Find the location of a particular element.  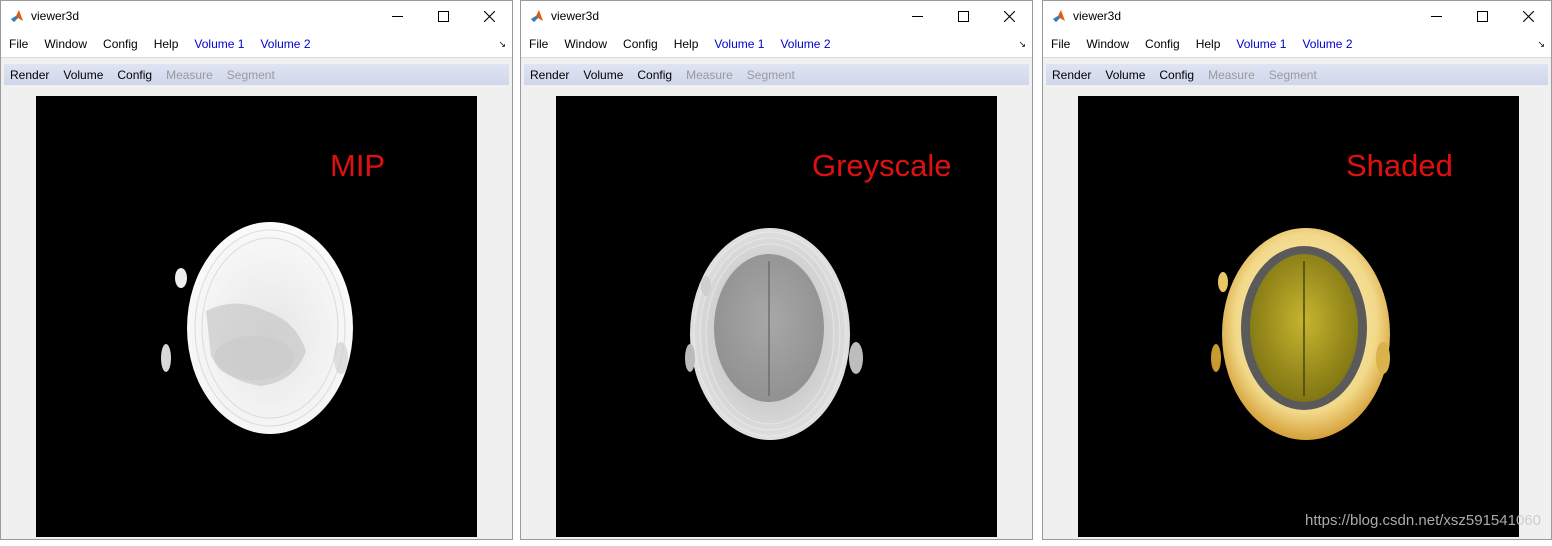

render-mode-label: MIP is located at coordinates (358, 165).